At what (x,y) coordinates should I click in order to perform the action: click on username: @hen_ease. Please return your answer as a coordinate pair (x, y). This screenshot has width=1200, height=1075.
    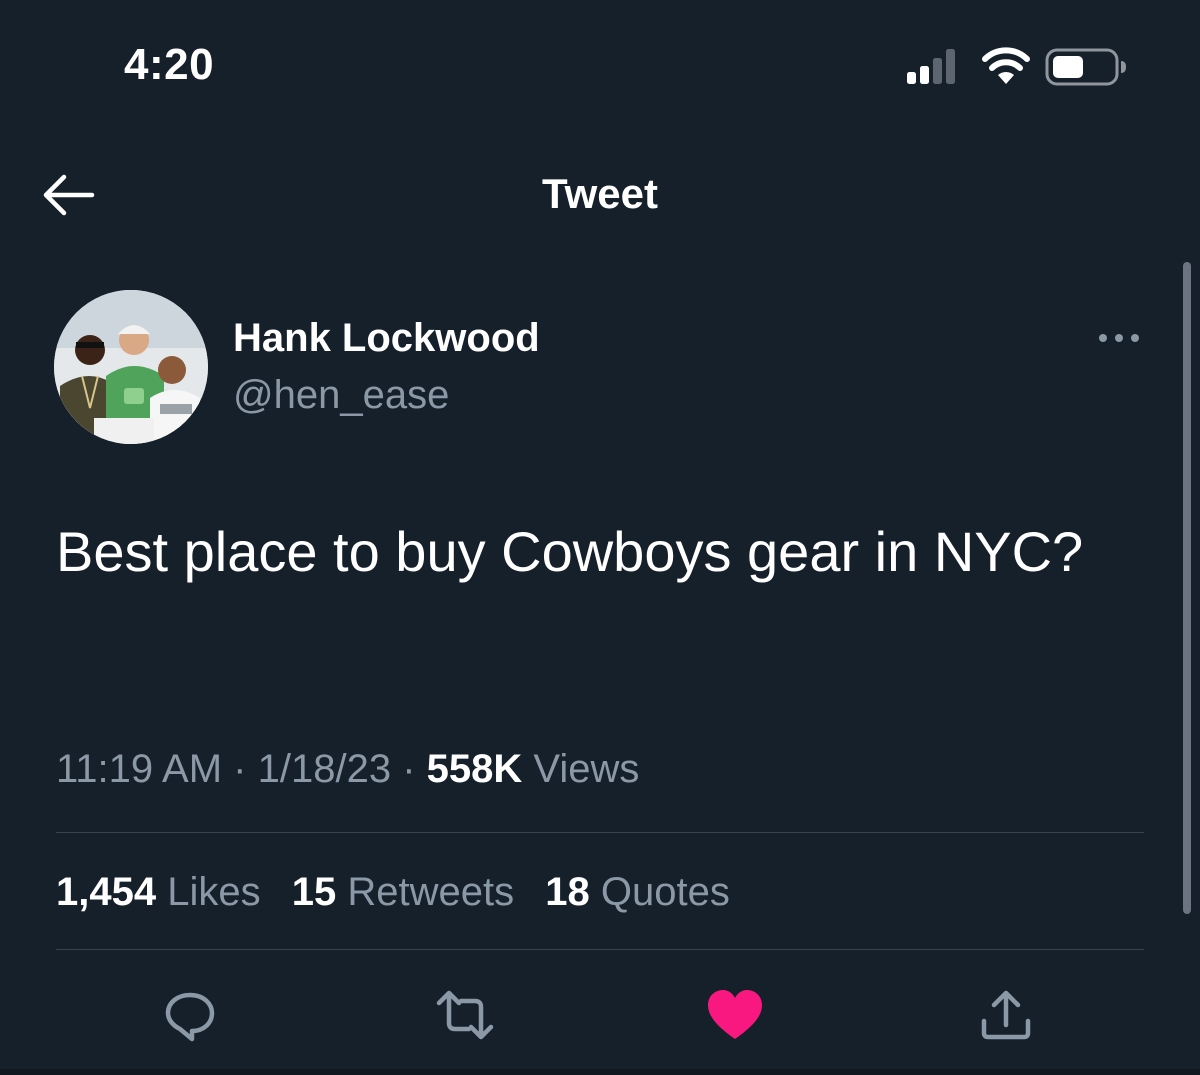
    Looking at the image, I should click on (341, 395).